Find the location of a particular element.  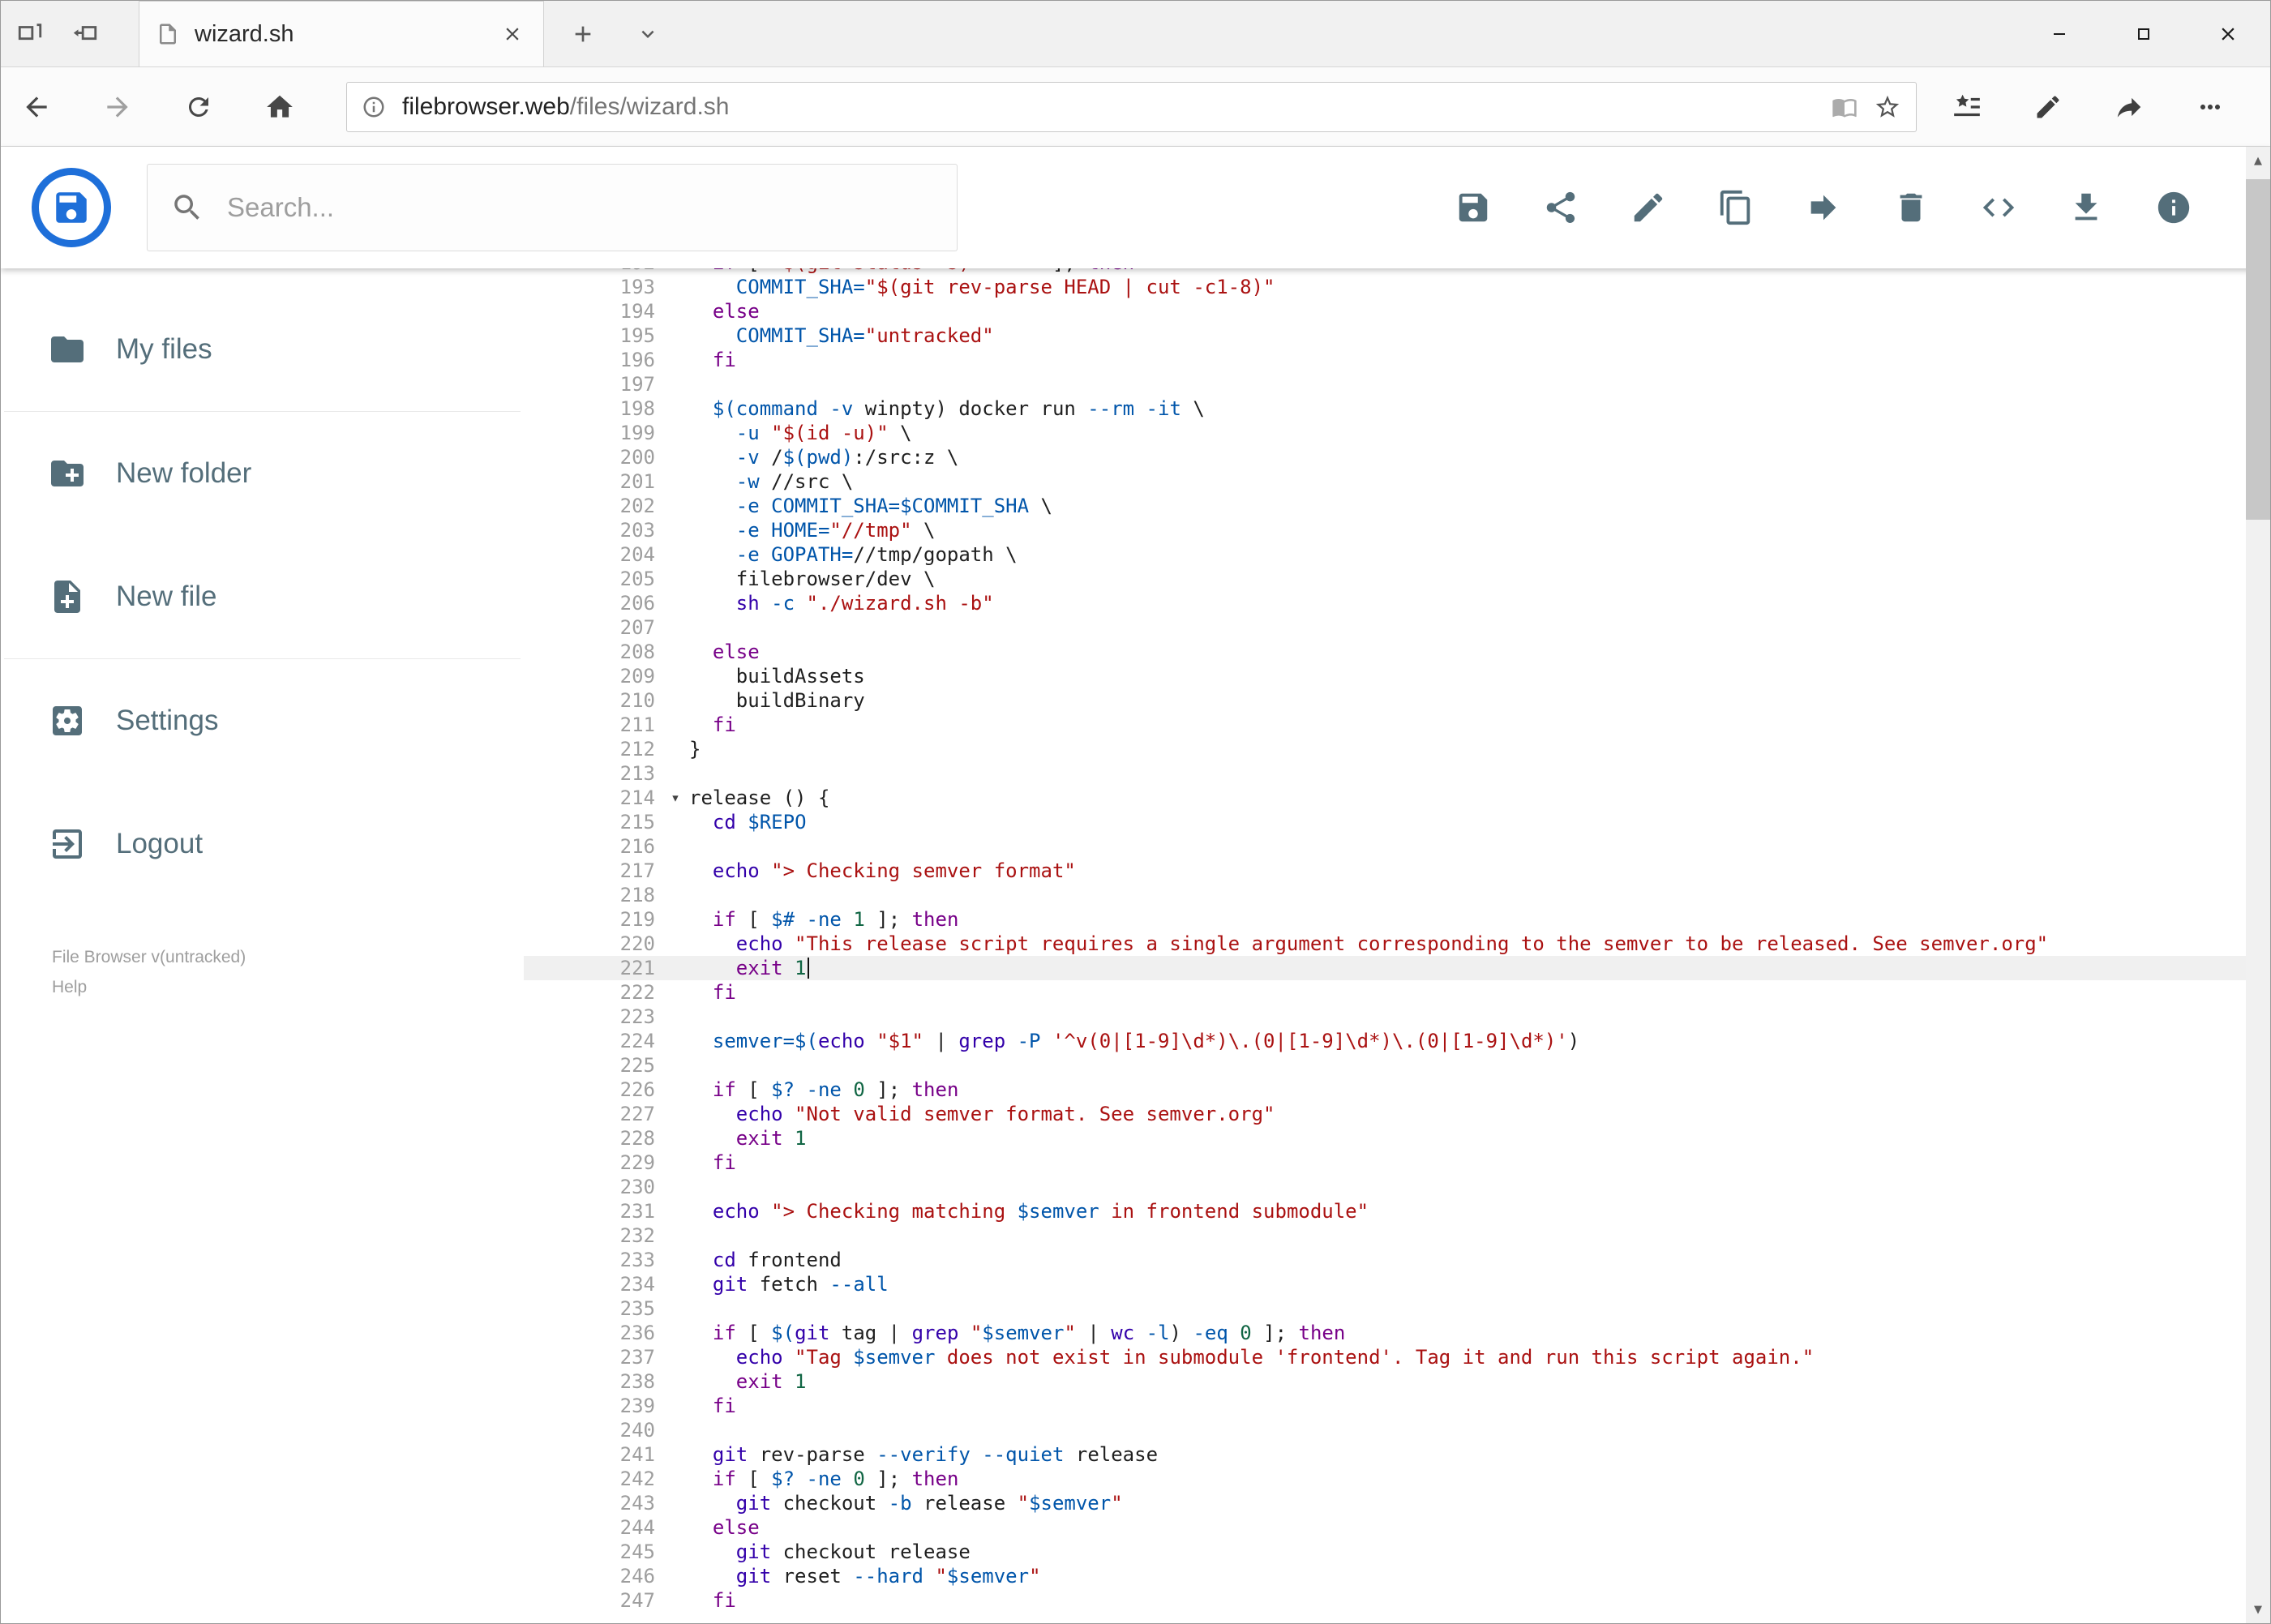

code-line-223: 223 is located at coordinates (1397, 1017).